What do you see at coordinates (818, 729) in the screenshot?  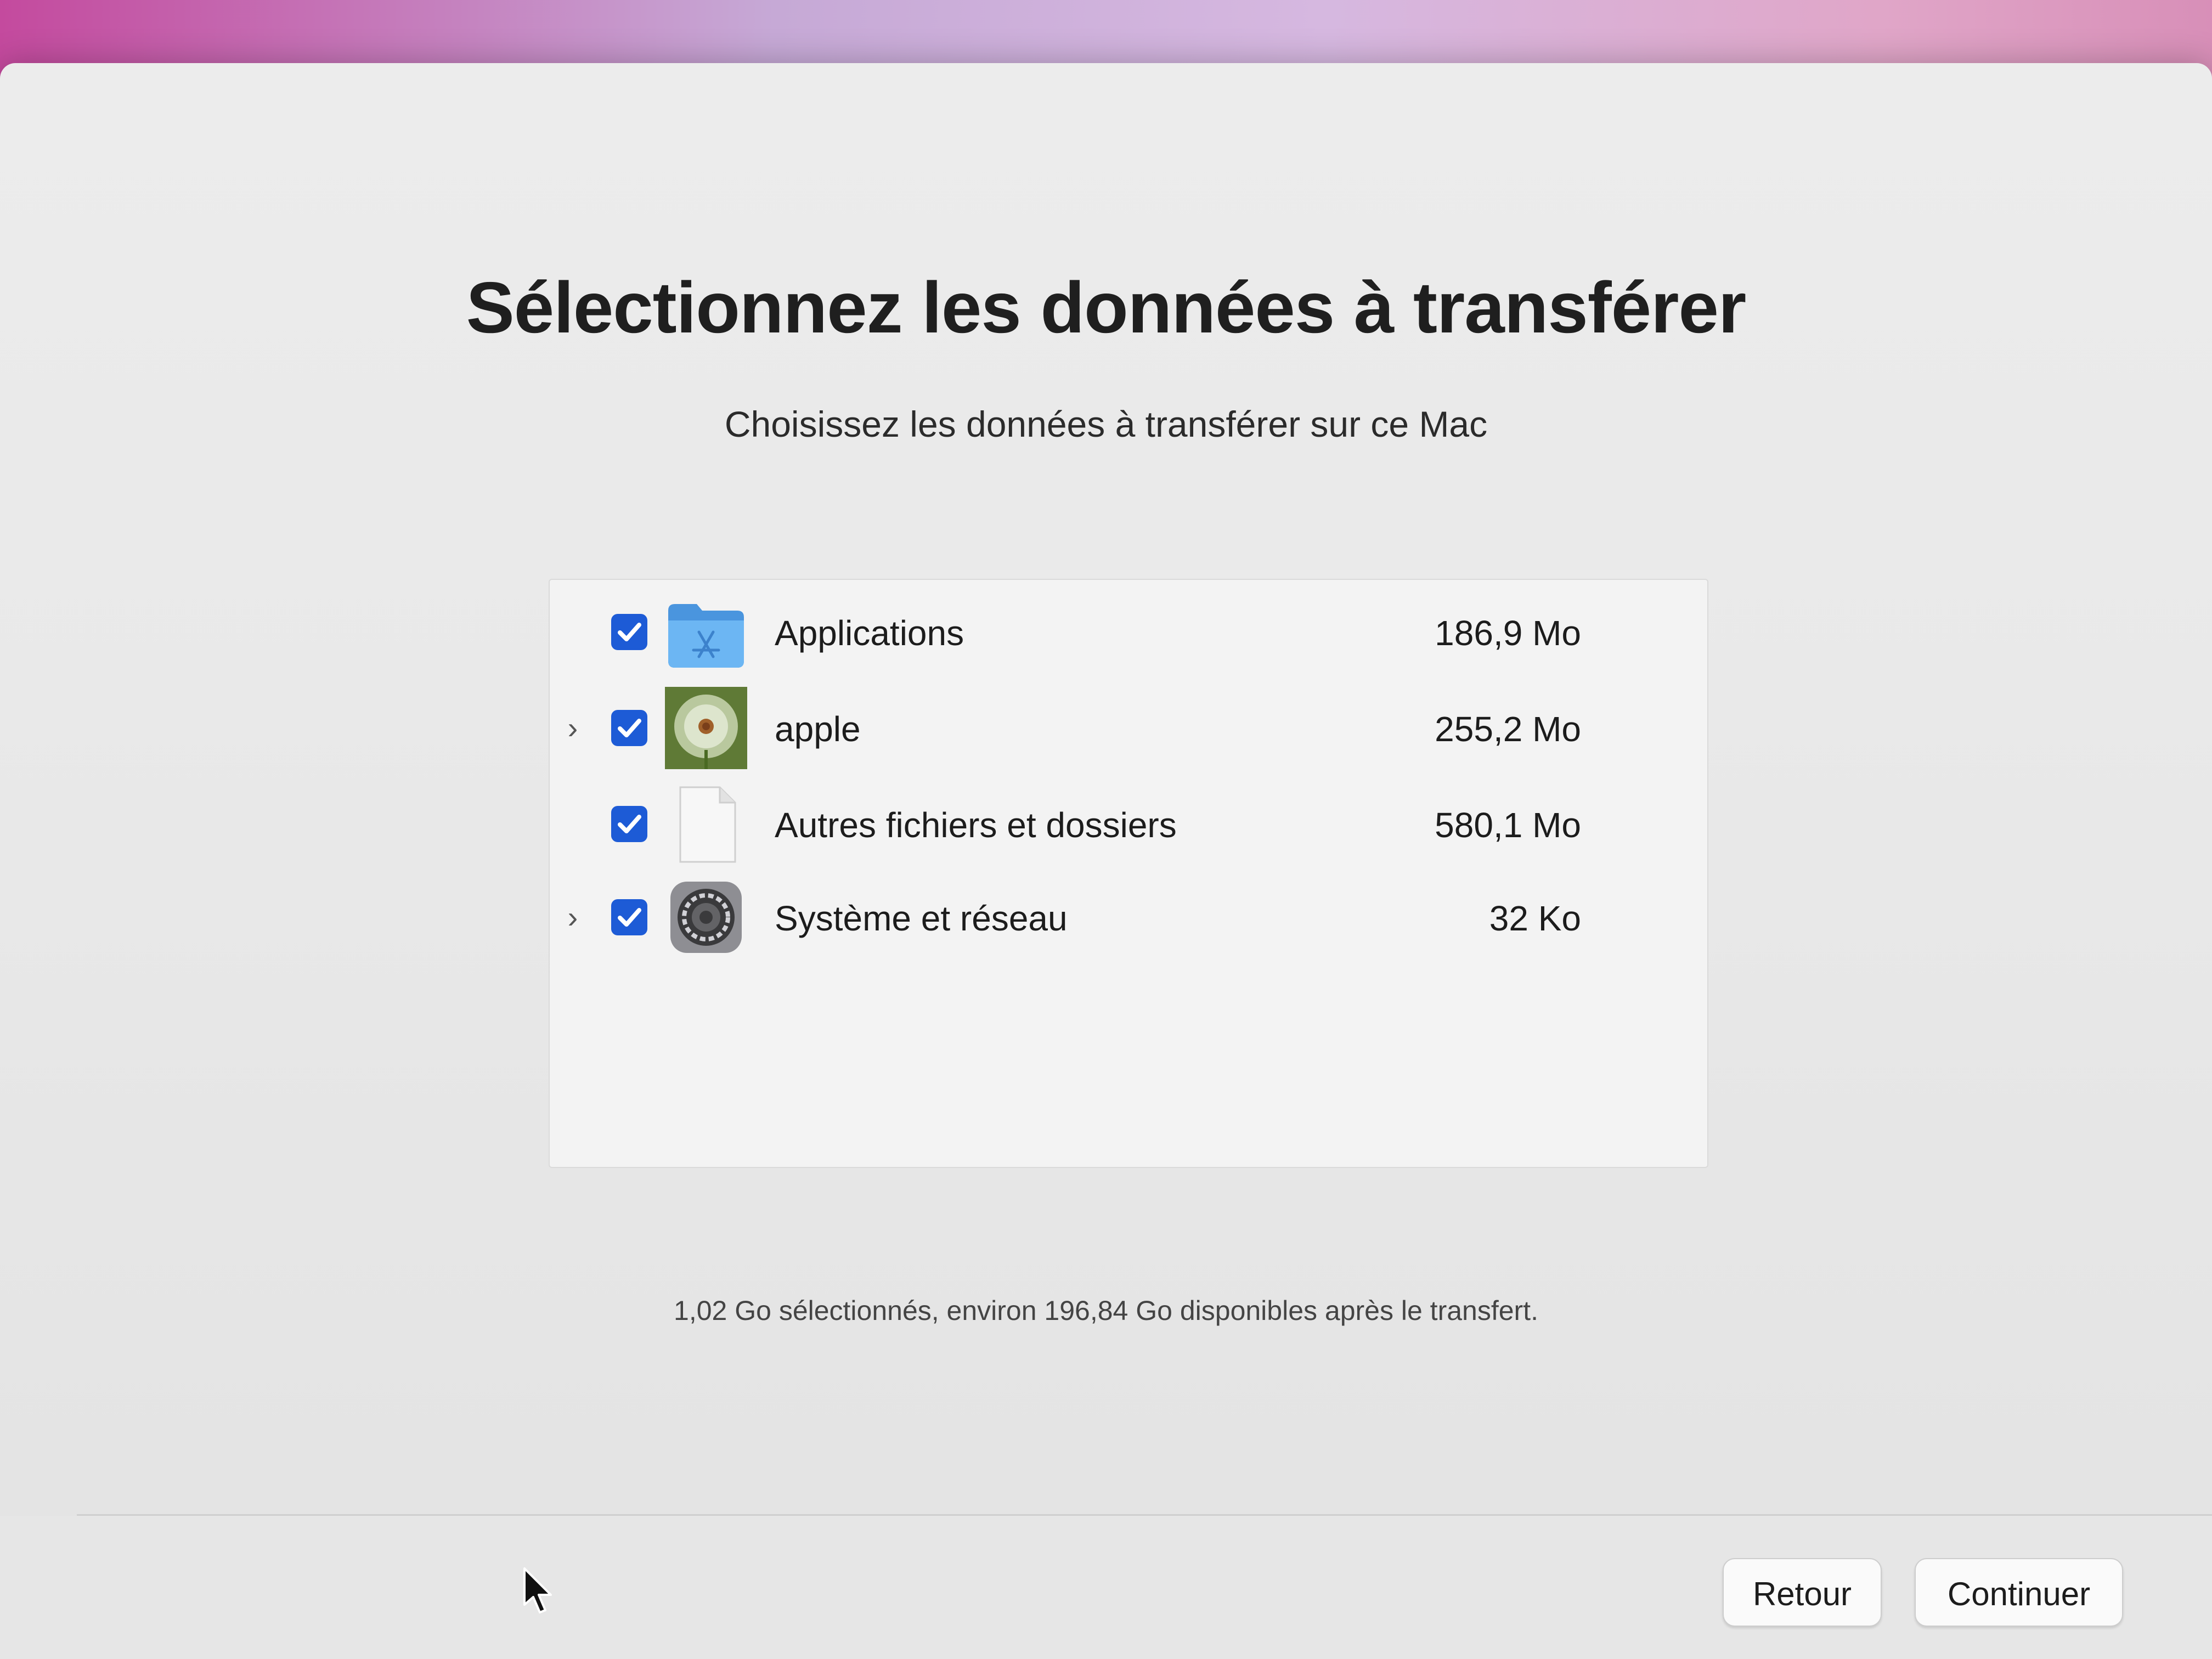 I see `item-label: apple` at bounding box center [818, 729].